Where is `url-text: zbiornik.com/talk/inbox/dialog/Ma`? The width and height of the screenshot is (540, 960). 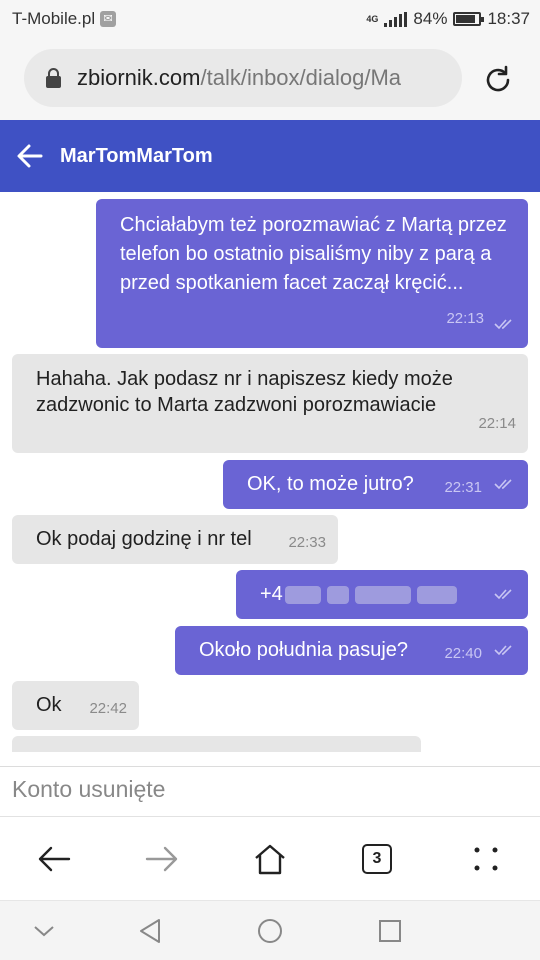 url-text: zbiornik.com/talk/inbox/dialog/Ma is located at coordinates (239, 78).